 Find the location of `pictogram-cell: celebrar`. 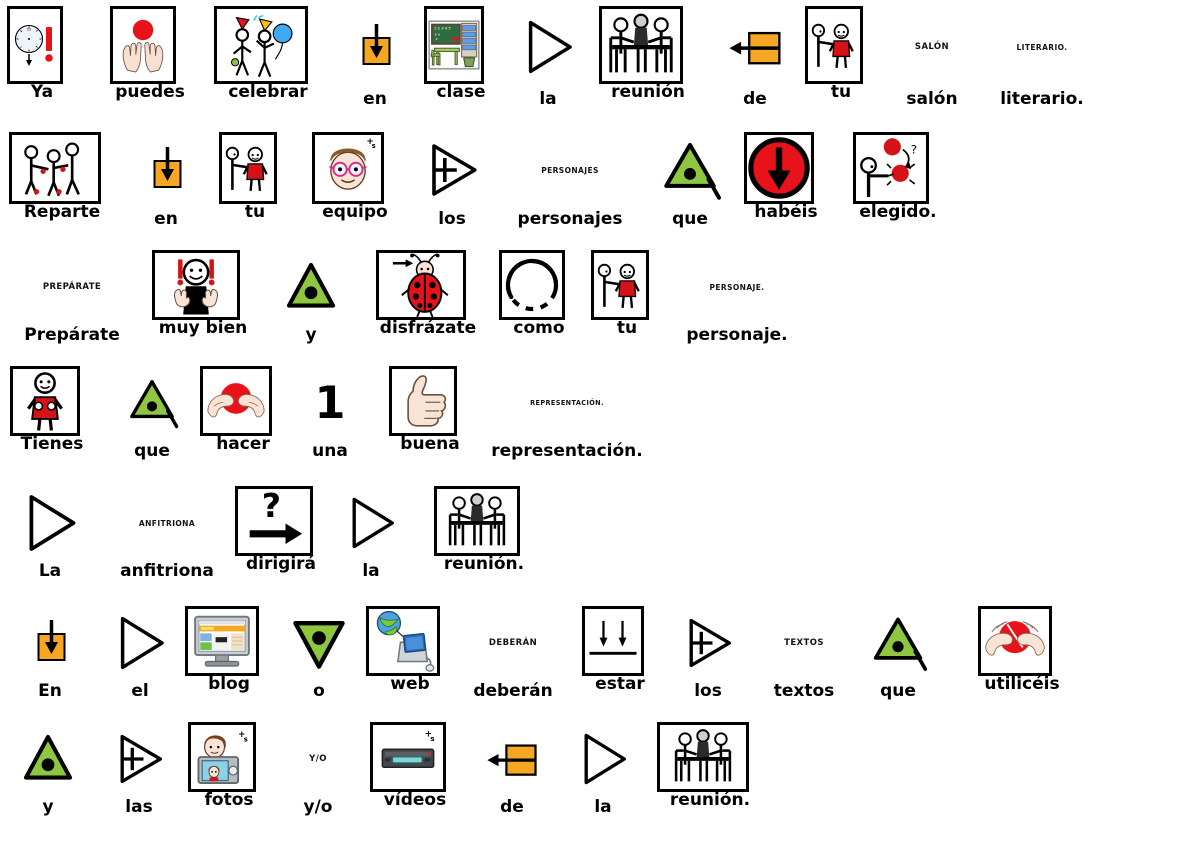

pictogram-cell: celebrar is located at coordinates (268, 64).